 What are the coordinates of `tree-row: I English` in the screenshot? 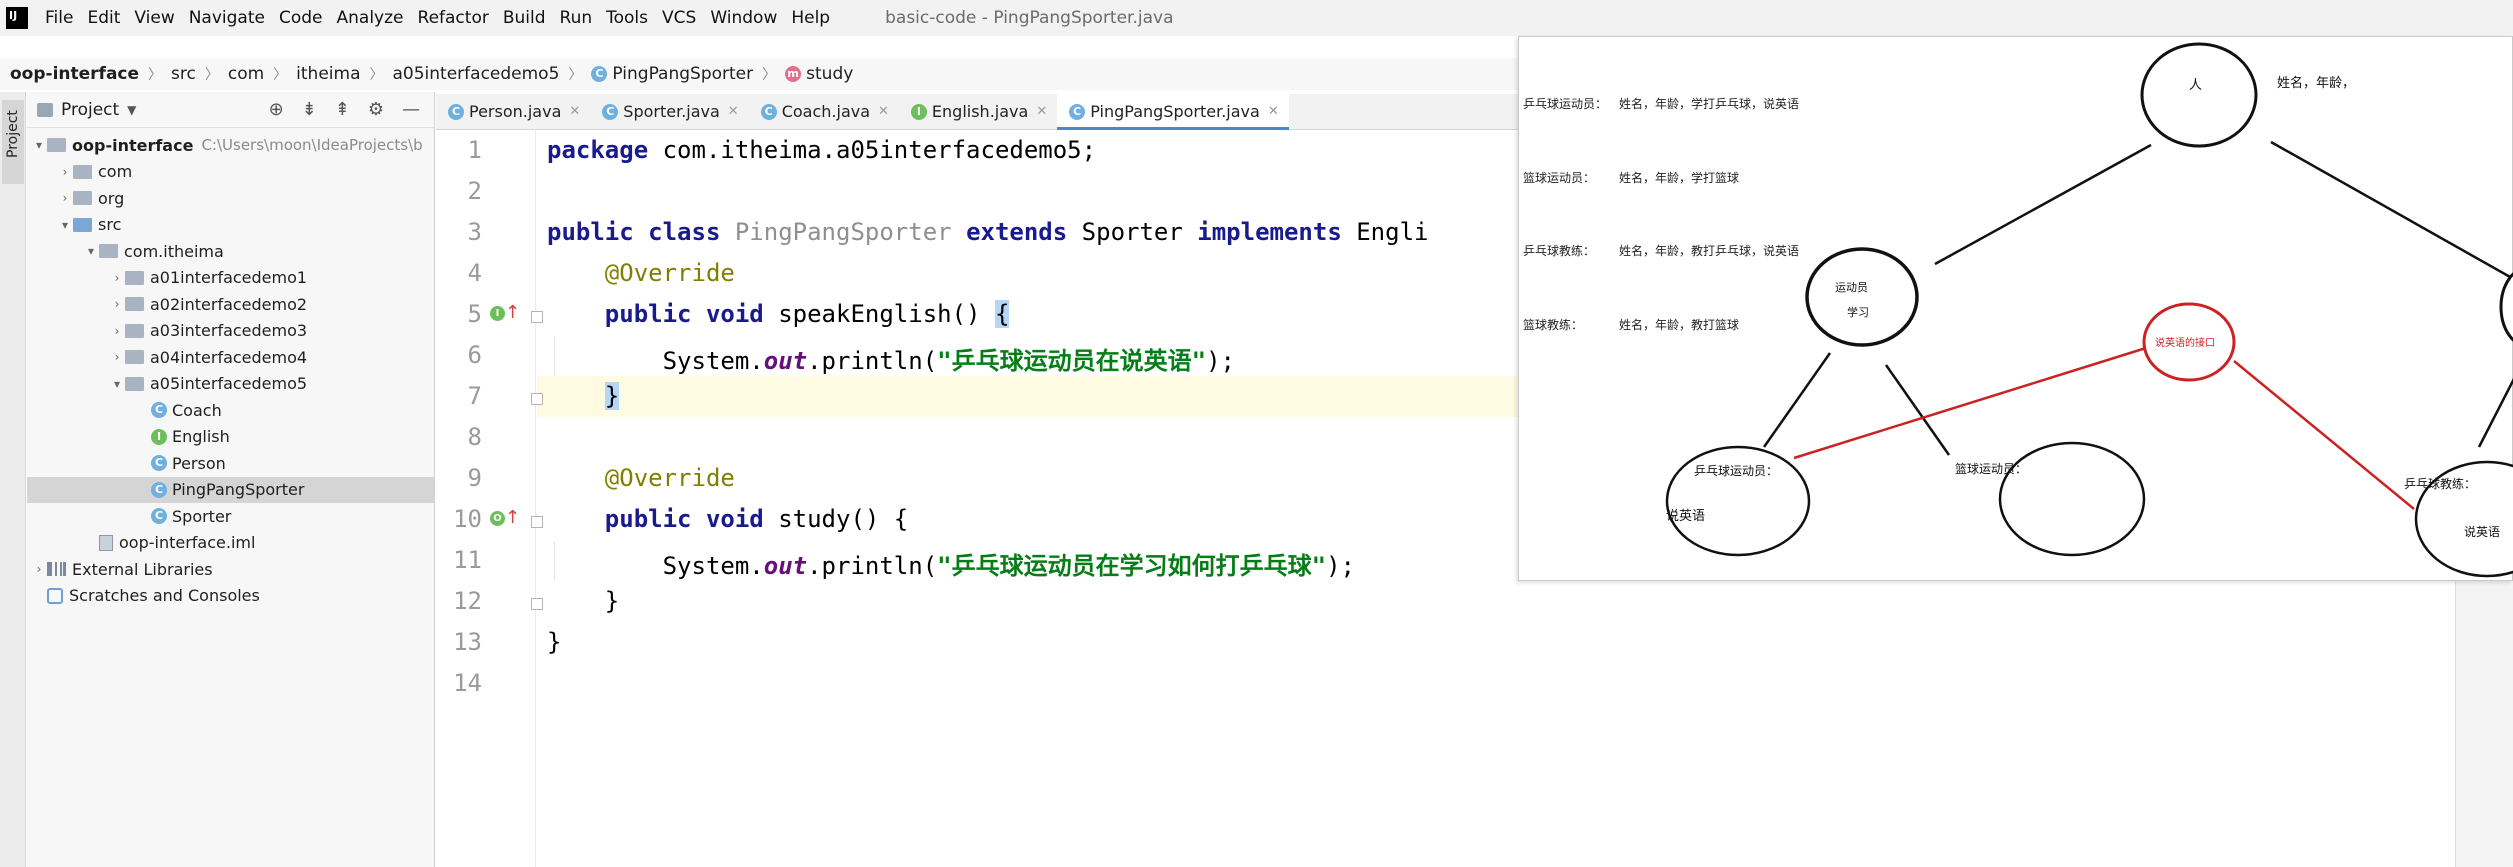 It's located at (230, 437).